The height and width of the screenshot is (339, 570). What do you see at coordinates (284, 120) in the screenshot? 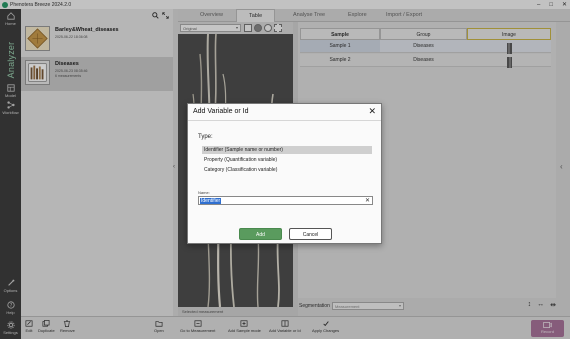
I see `dialog-divider` at bounding box center [284, 120].